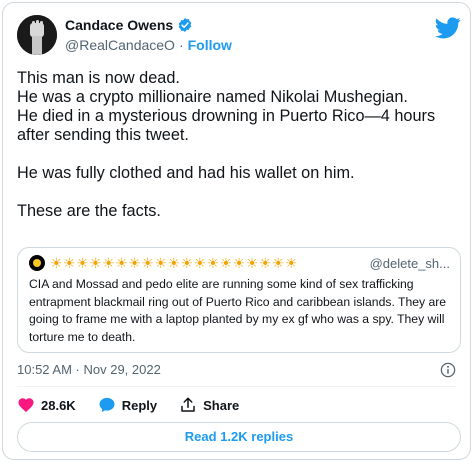 The height and width of the screenshot is (464, 475). Describe the element at coordinates (119, 25) in the screenshot. I see `author-display-name: Candace Owens` at that location.